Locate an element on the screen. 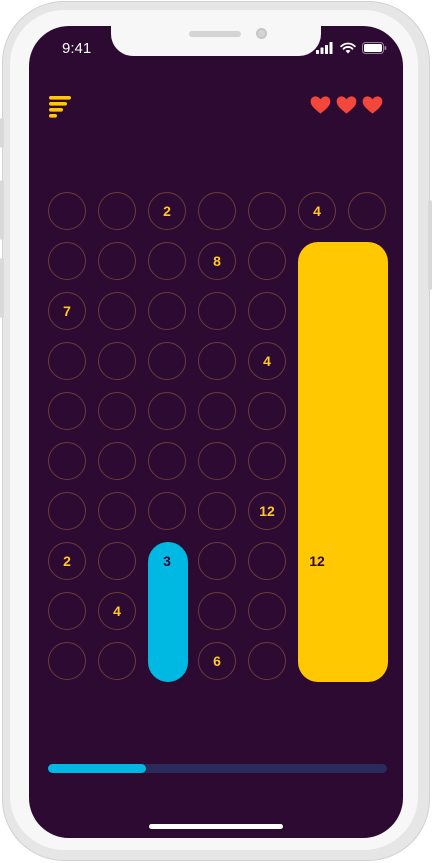  power-button is located at coordinates (430, 245).